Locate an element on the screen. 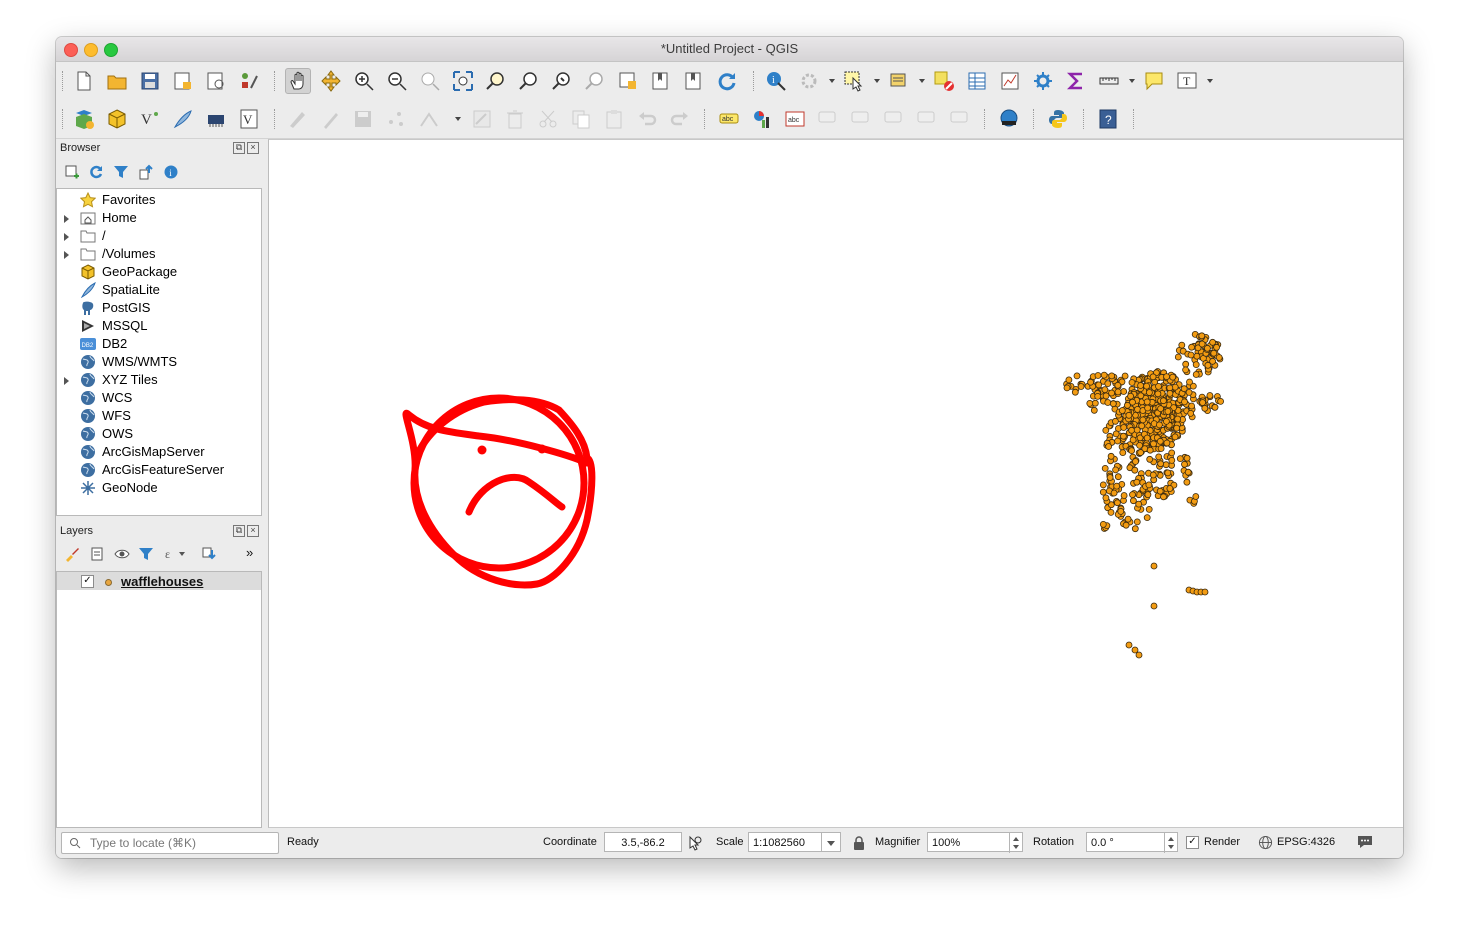  browser-item: SpatiaLite is located at coordinates (157, 290).